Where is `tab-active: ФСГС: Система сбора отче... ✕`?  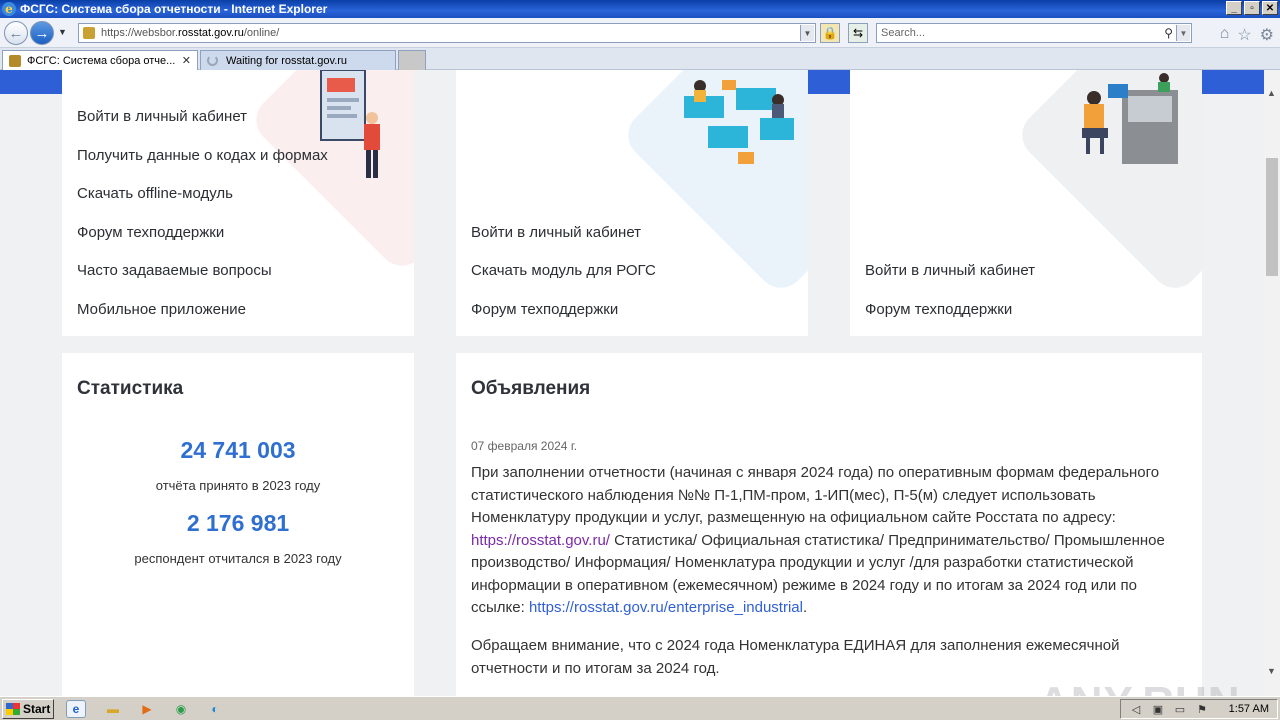
tab-active: ФСГС: Система сбора отче... ✕ is located at coordinates (100, 60).